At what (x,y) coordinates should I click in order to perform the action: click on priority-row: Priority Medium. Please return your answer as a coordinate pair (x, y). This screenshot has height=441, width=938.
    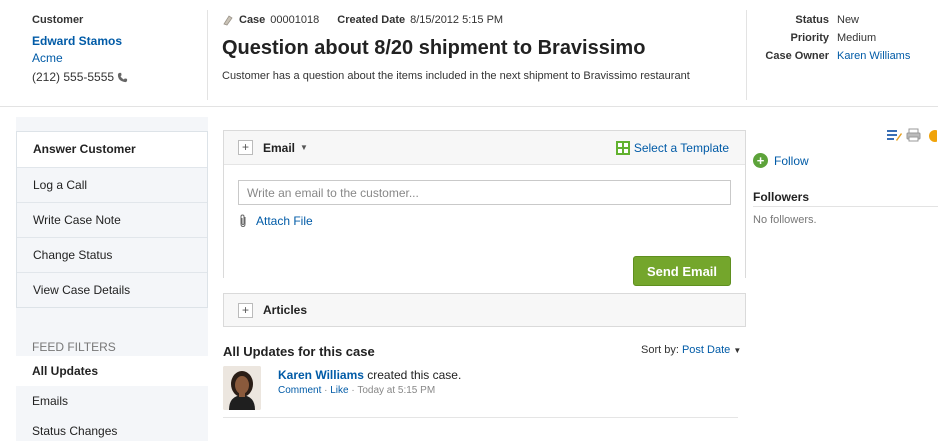
    Looking at the image, I should click on (845, 41).